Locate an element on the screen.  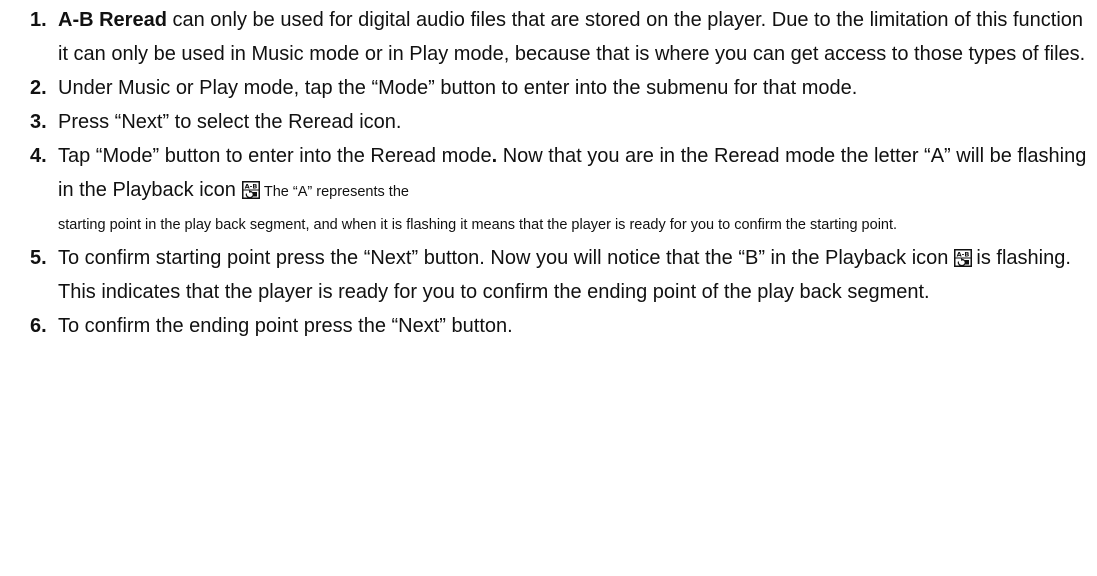
step-number: 1. is located at coordinates (38, 20).